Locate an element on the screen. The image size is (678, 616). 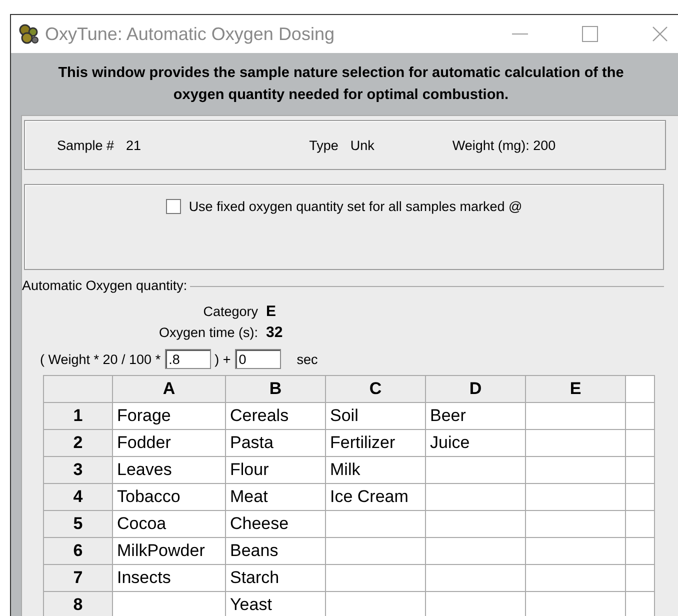
row-header: 5 is located at coordinates (78, 524).